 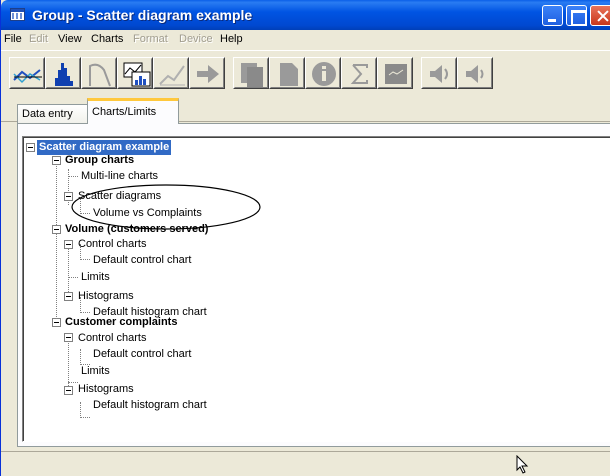 I want to click on tab-charts-limits-label: Charts/Limits, so click(x=124, y=112).